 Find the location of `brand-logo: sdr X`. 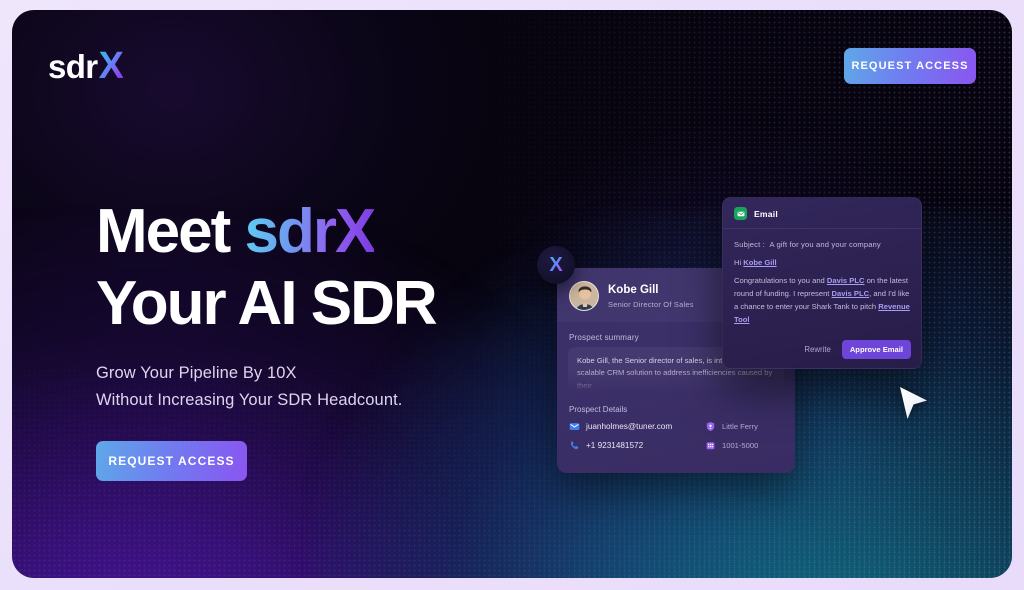

brand-logo: sdr X is located at coordinates (86, 66).